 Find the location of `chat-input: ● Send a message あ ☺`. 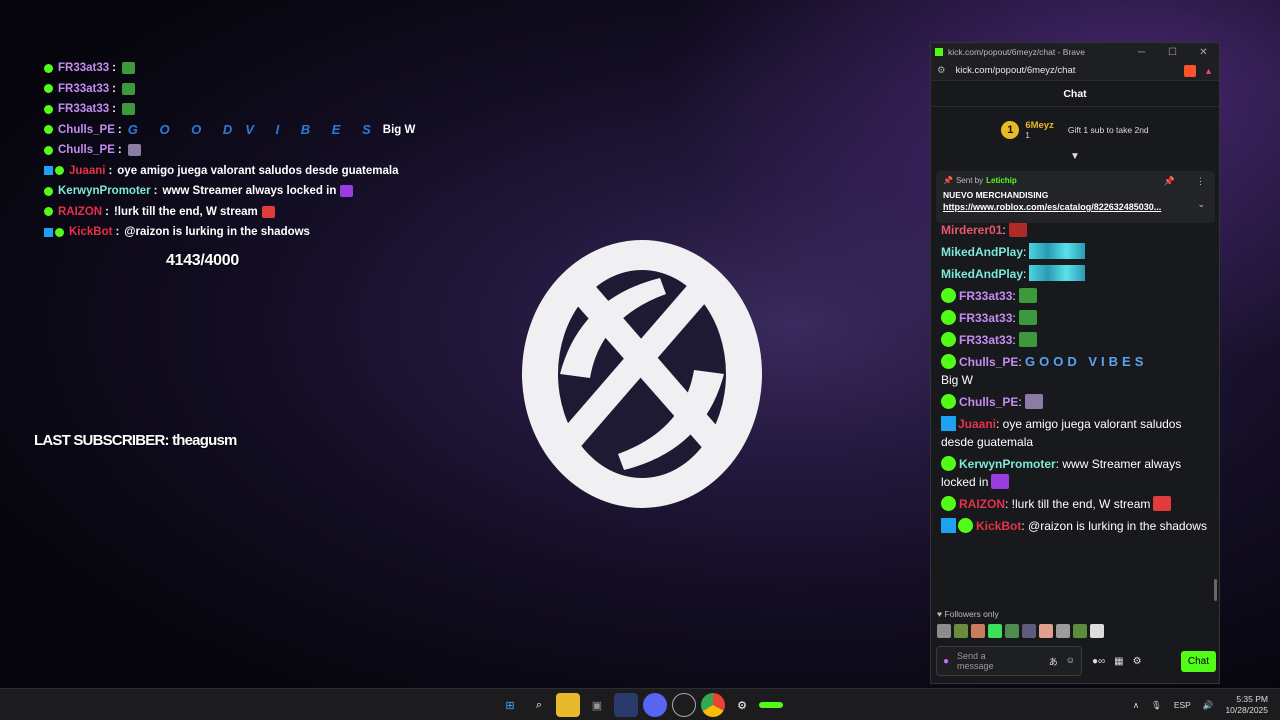

chat-input: ● Send a message あ ☺ is located at coordinates (1009, 661).